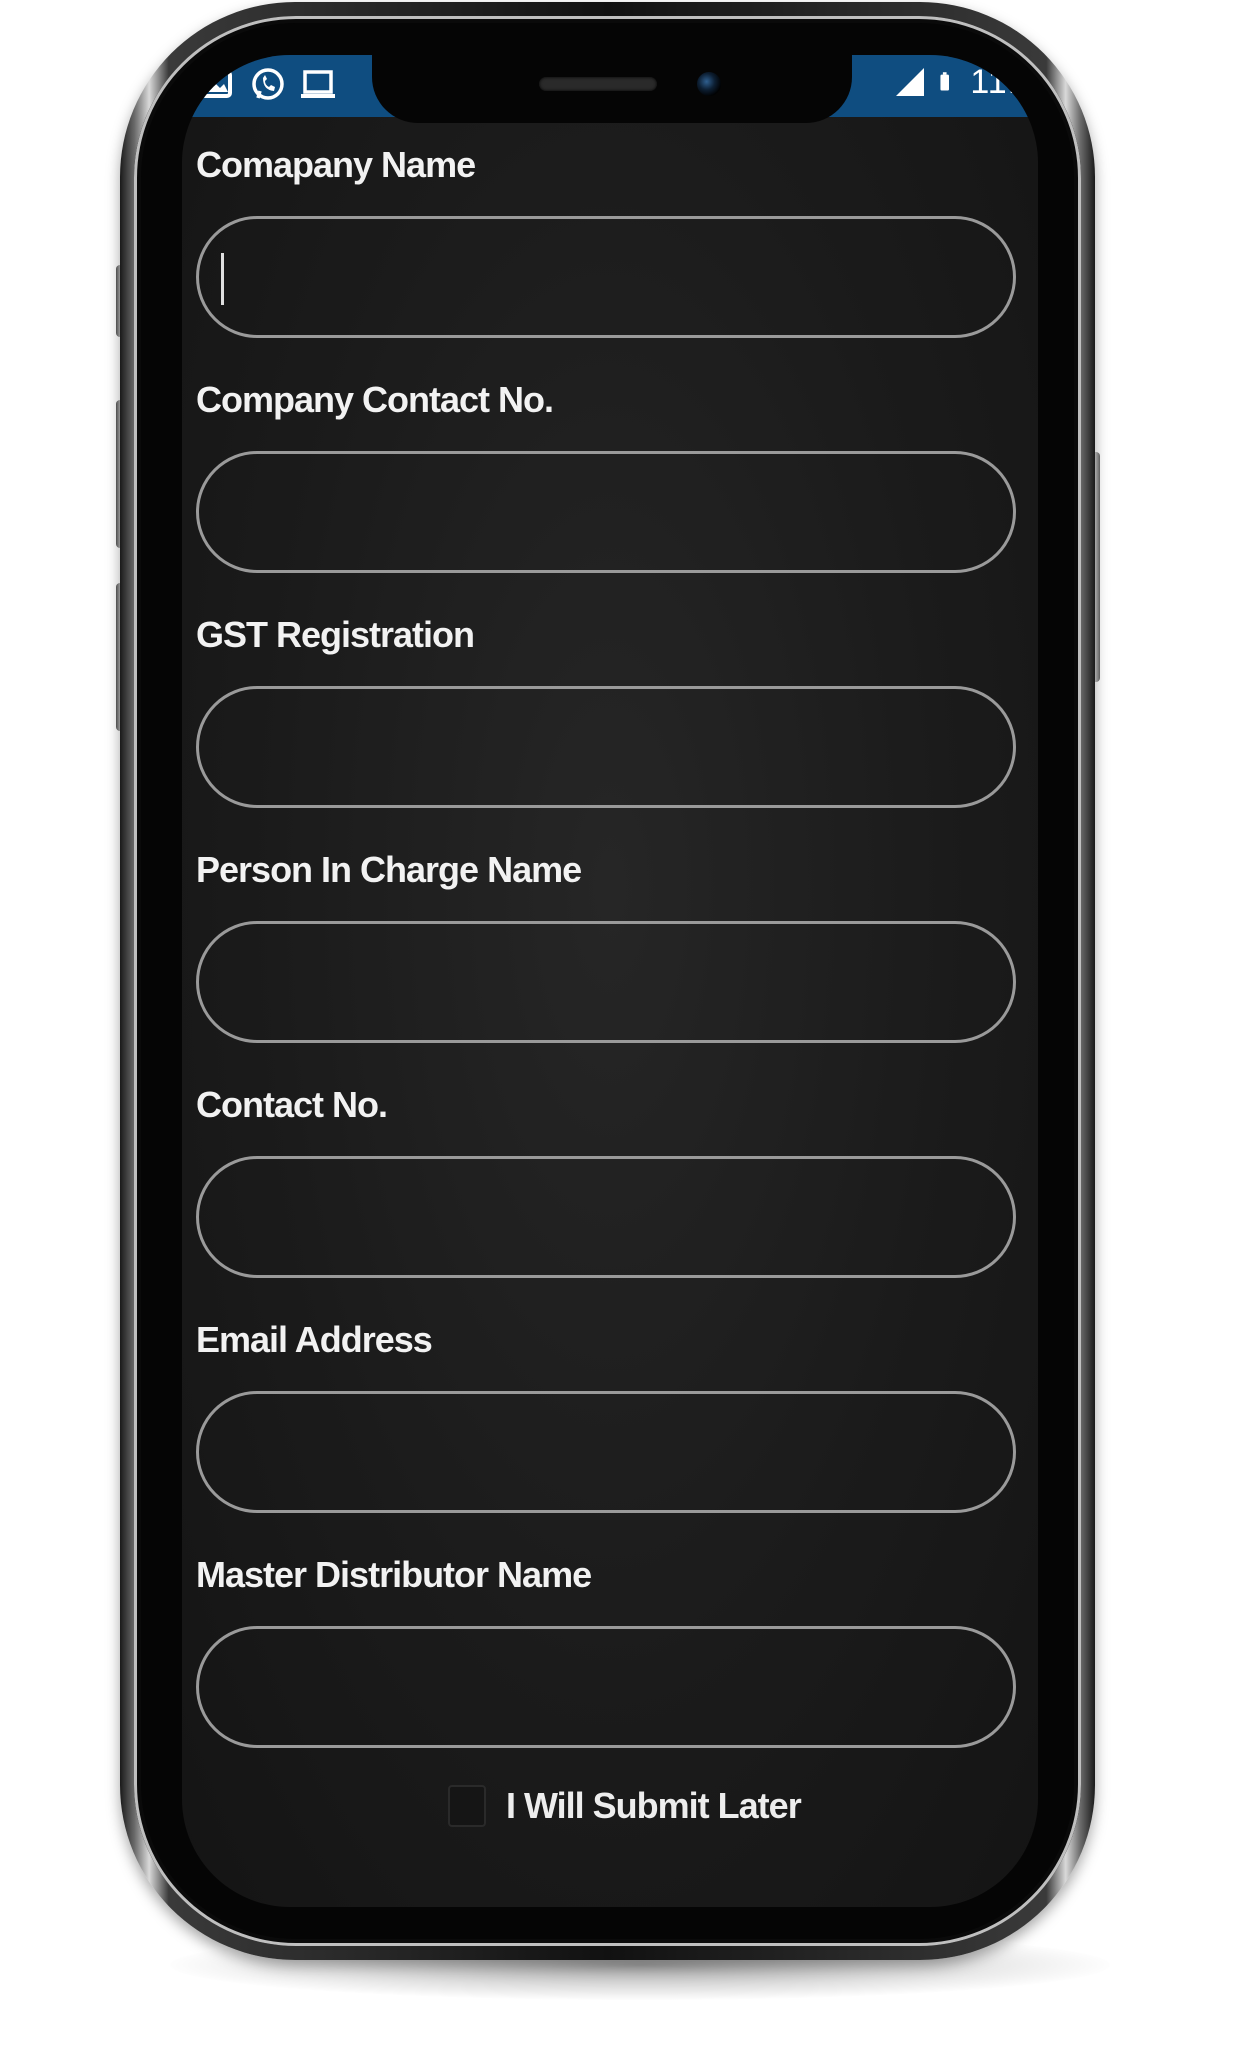 This screenshot has width=1242, height=2072. Describe the element at coordinates (654, 1806) in the screenshot. I see `submit-later-label: I Will Submit Later` at that location.